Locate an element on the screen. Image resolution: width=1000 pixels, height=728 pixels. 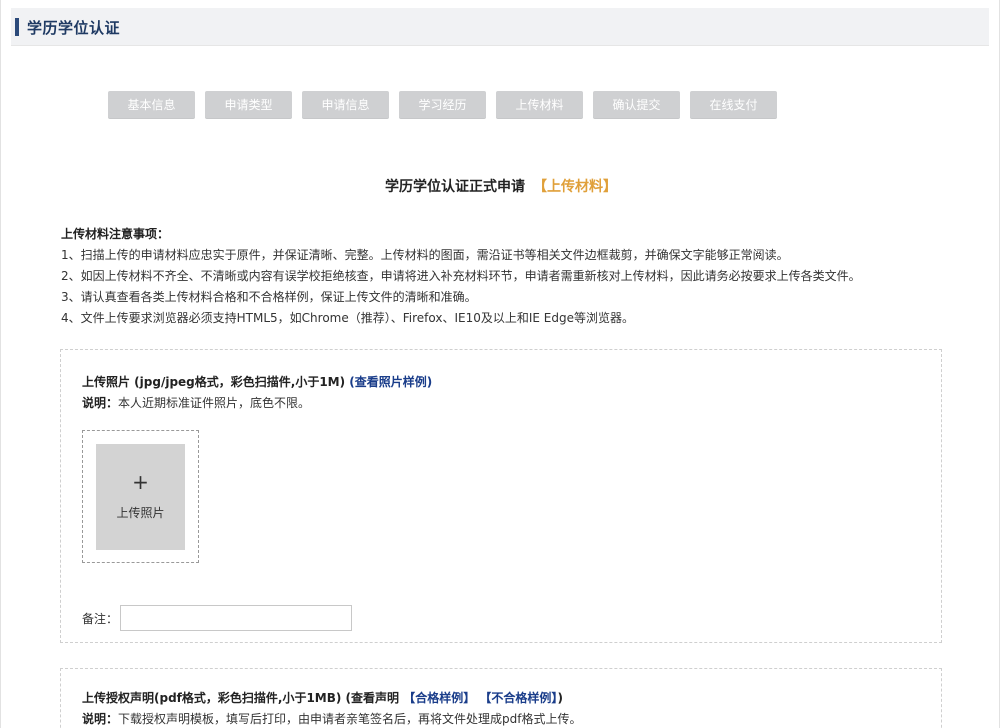
authorization-title-text: 上传授权声明(pdf格式，彩色扫描件,小于1MB) (查看声明 is located at coordinates (241, 698).